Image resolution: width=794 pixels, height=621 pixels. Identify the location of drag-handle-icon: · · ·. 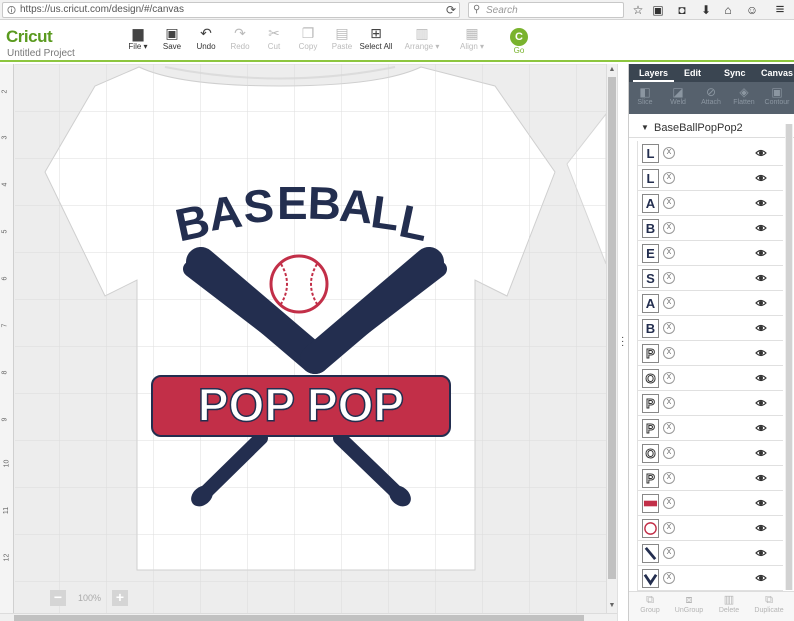
(622, 342).